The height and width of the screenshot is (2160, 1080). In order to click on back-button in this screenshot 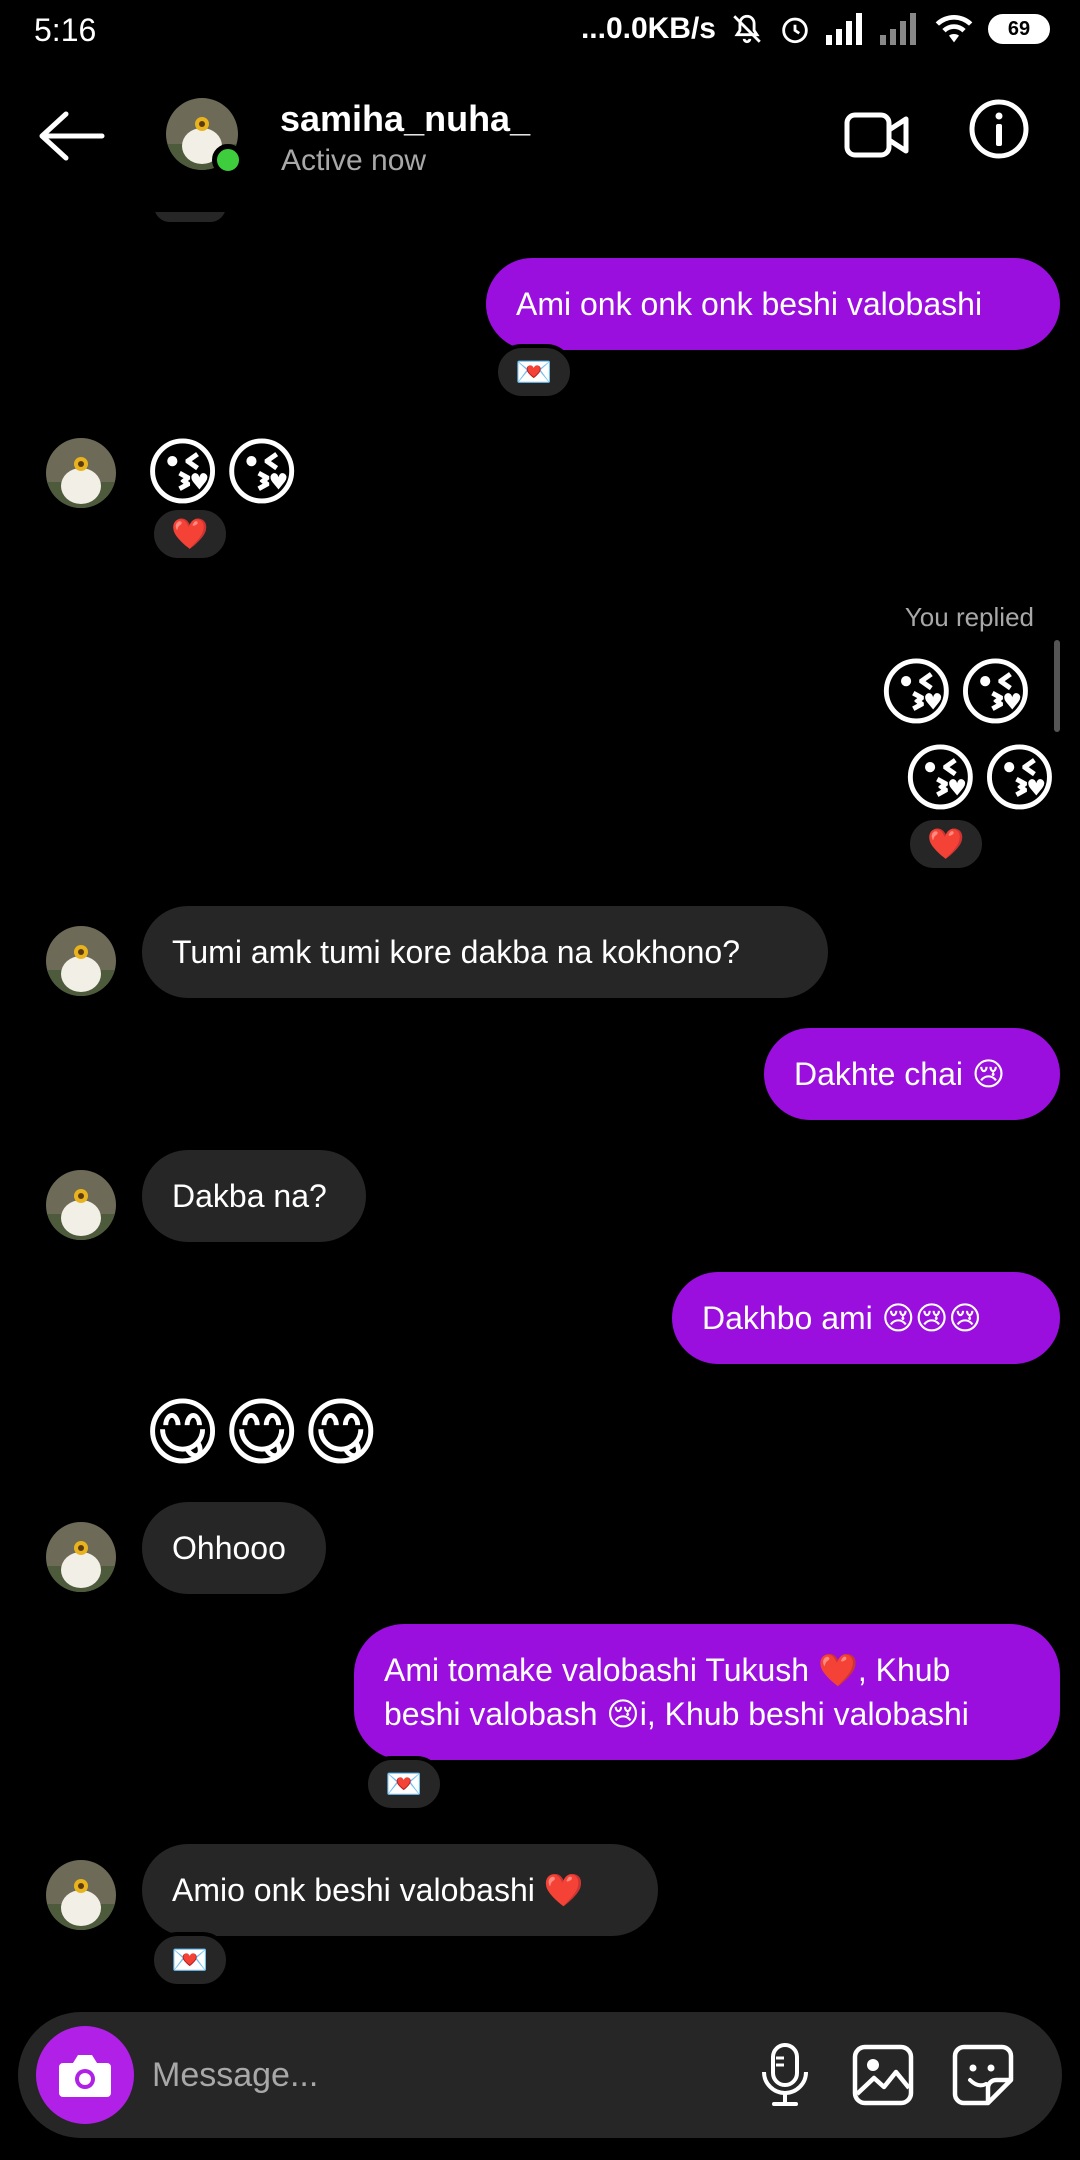, I will do `click(72, 136)`.